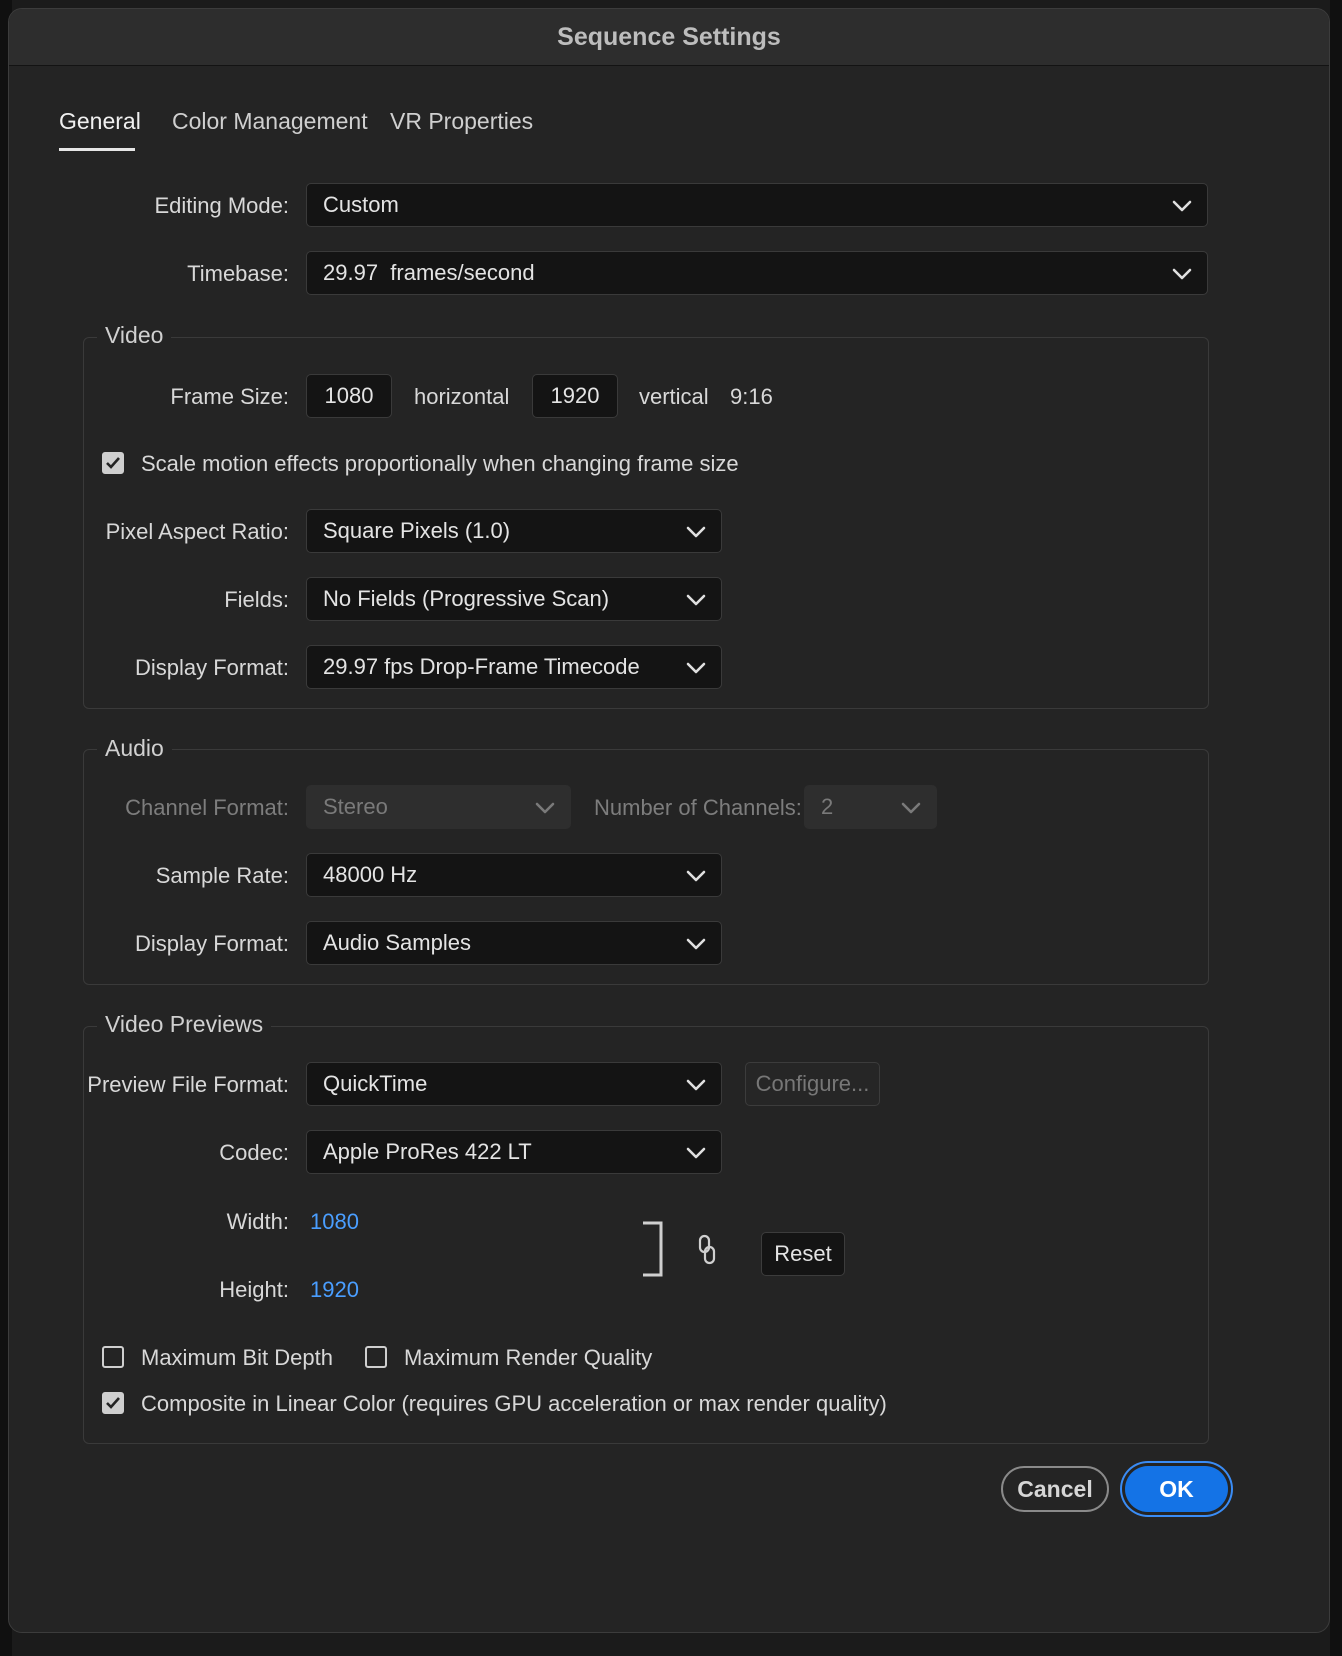 The image size is (1342, 1656). Describe the element at coordinates (376, 1357) in the screenshot. I see `max-render-quality-checkbox` at that location.